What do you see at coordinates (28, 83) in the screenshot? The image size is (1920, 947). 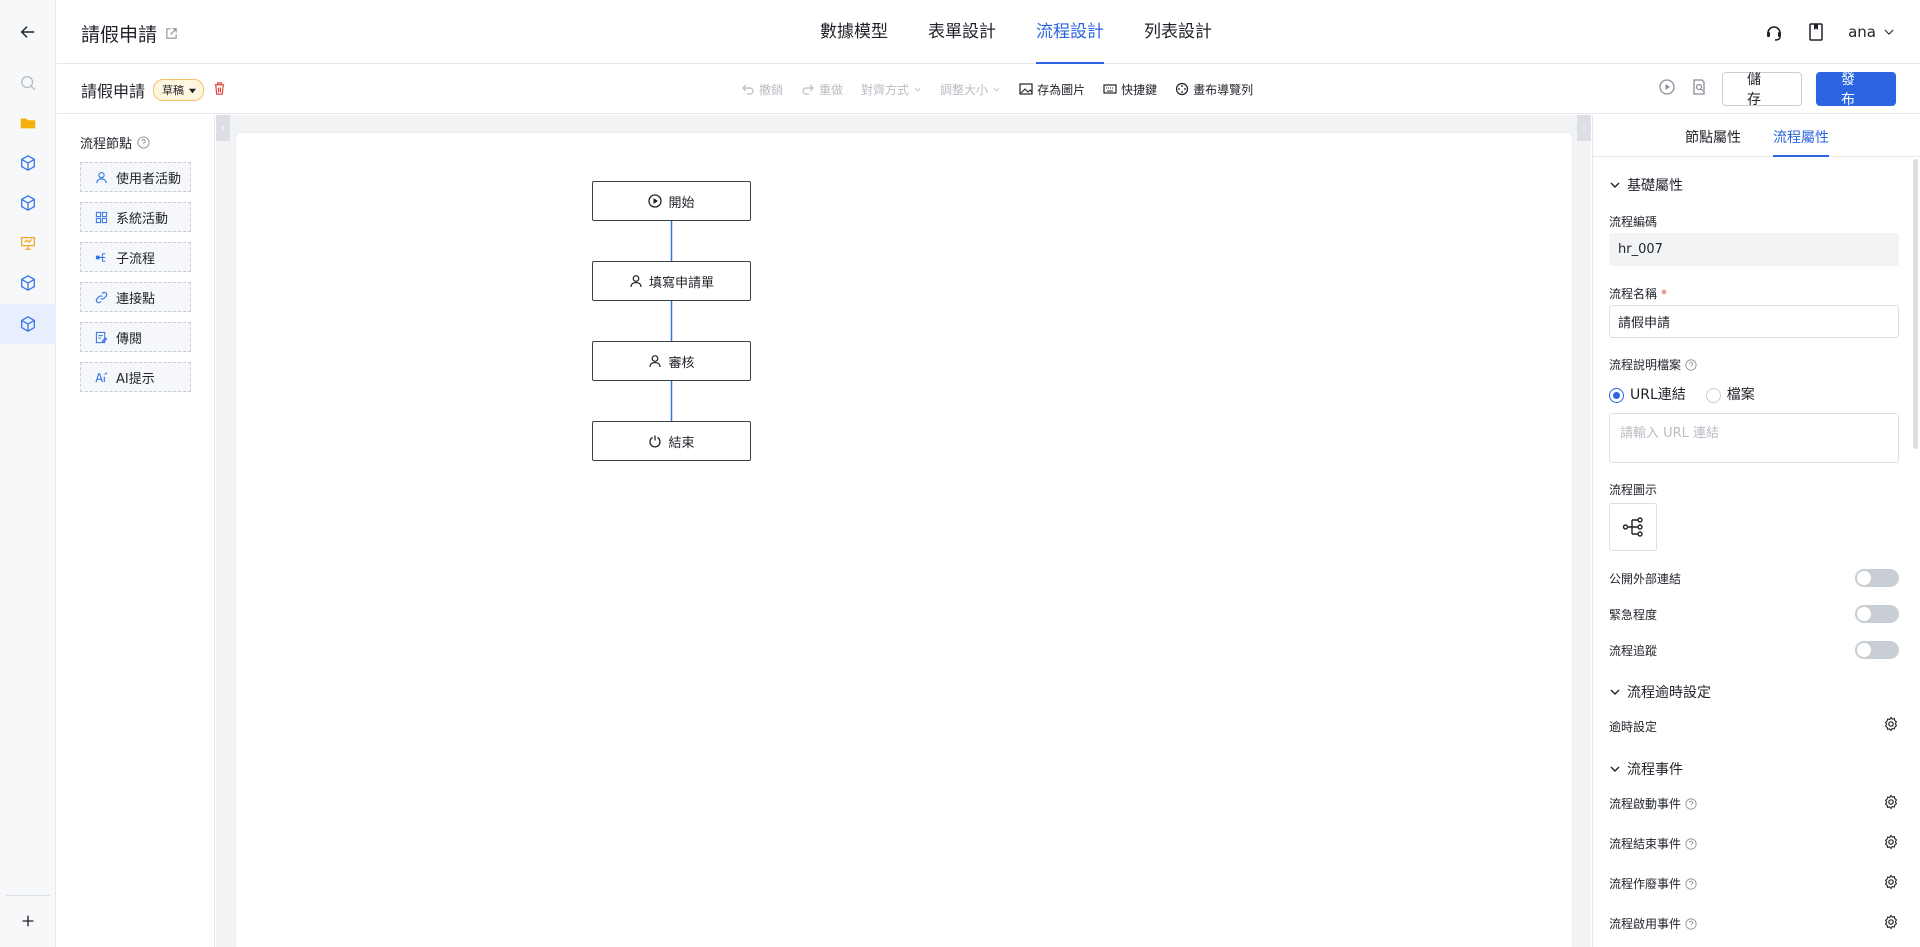 I see `rail-search` at bounding box center [28, 83].